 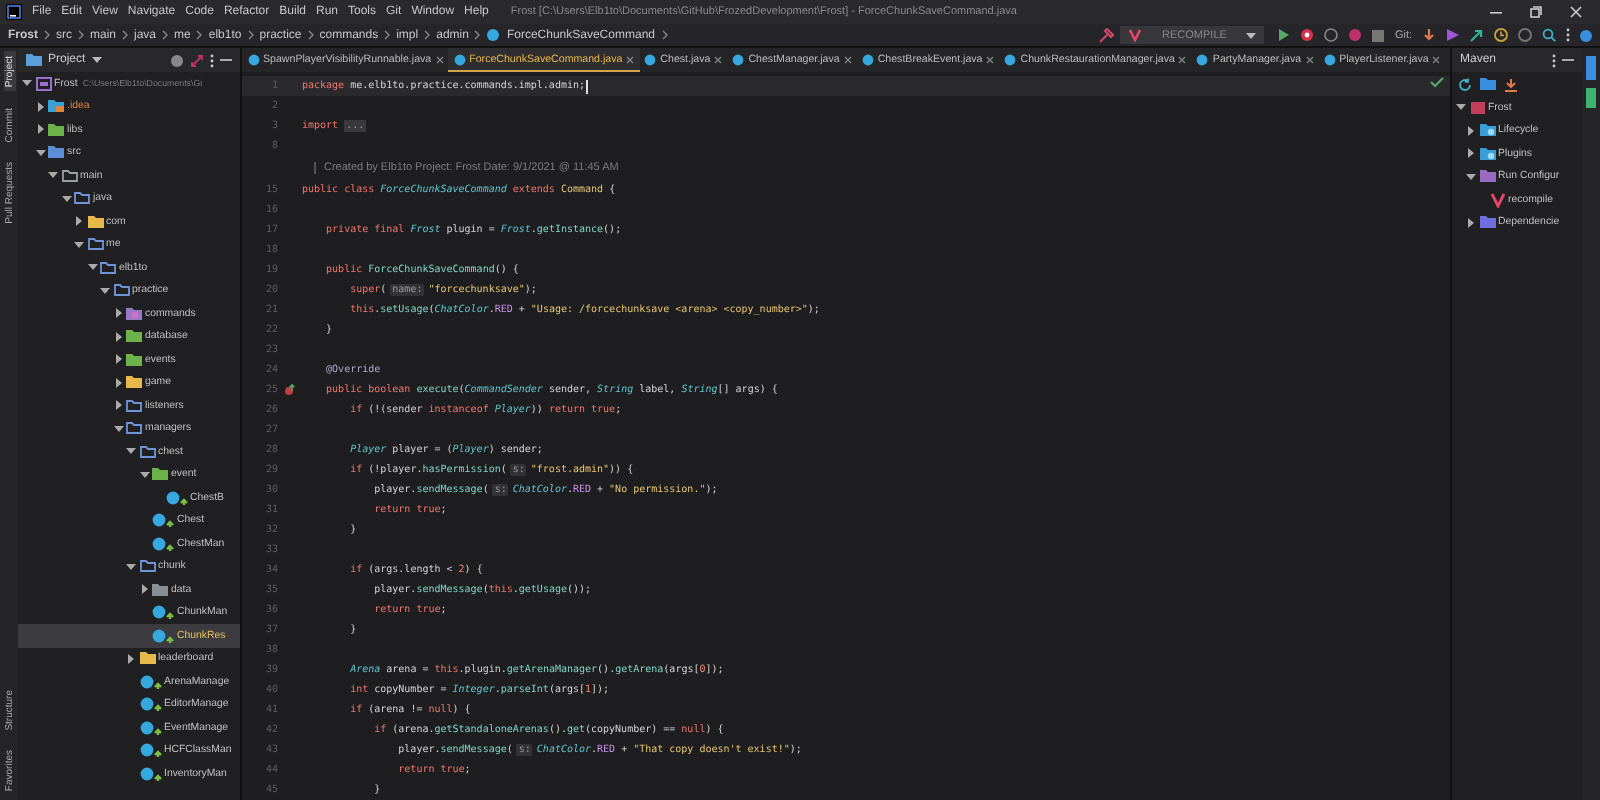 I want to click on override-marker-icon, so click(x=290, y=390).